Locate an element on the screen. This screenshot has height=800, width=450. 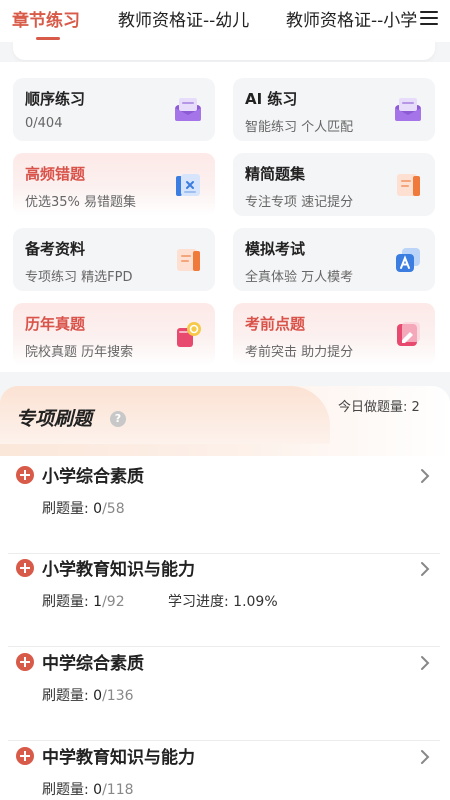
today-count-label: 今日做题量: is located at coordinates (373, 407).